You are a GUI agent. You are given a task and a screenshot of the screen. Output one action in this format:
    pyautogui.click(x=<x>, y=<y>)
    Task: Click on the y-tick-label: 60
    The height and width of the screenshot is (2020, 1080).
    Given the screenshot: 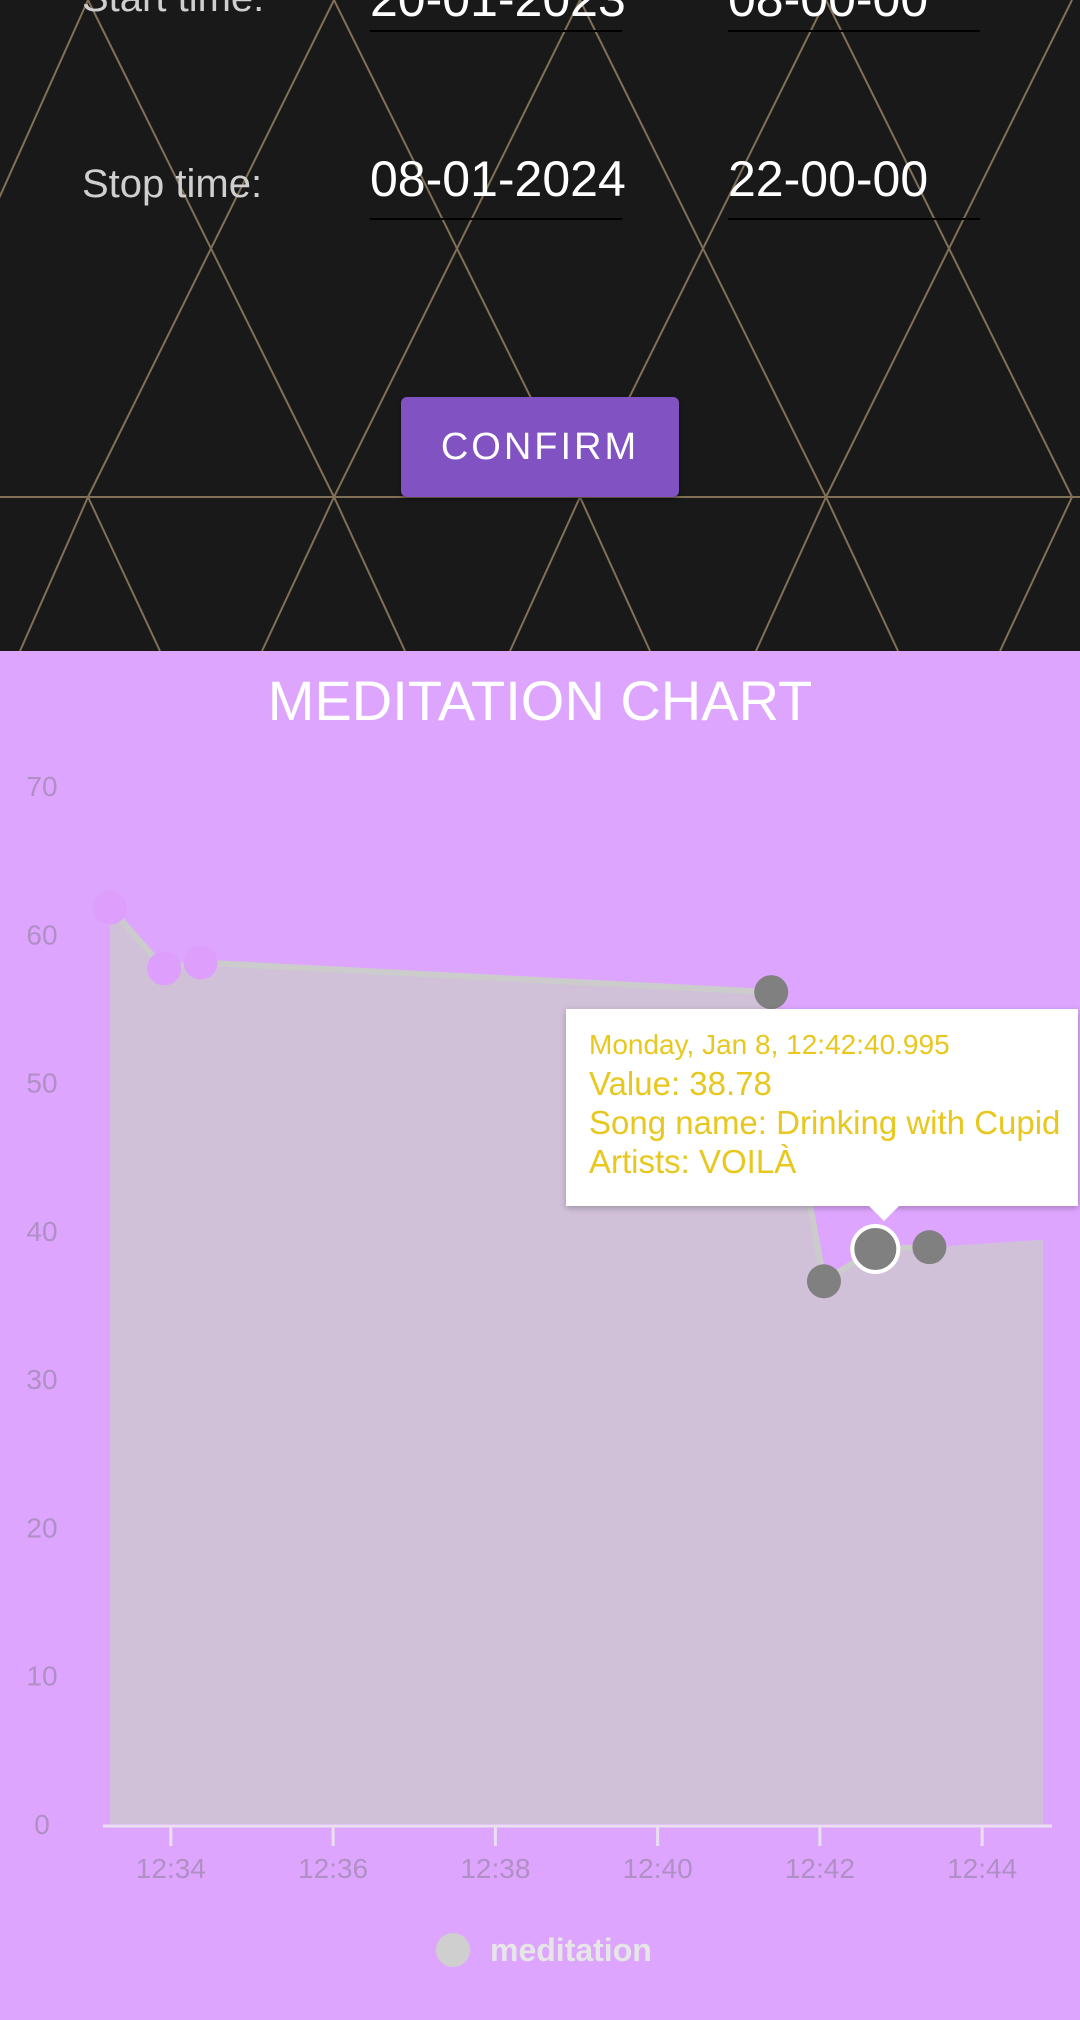 What is the action you would take?
    pyautogui.click(x=41, y=934)
    